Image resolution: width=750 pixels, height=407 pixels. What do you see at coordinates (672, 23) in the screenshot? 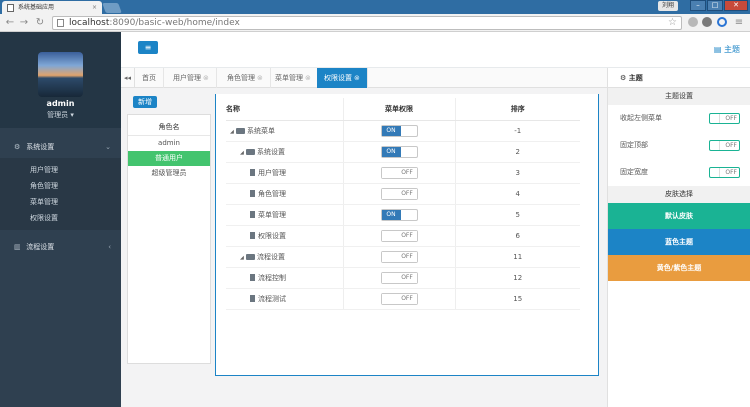
I see `bookmark-star-icon: ☆` at bounding box center [672, 23].